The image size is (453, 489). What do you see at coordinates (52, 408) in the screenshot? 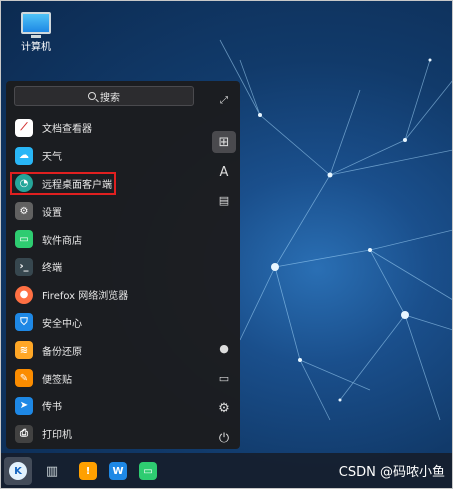
I see `app-label: 传书` at bounding box center [52, 408].